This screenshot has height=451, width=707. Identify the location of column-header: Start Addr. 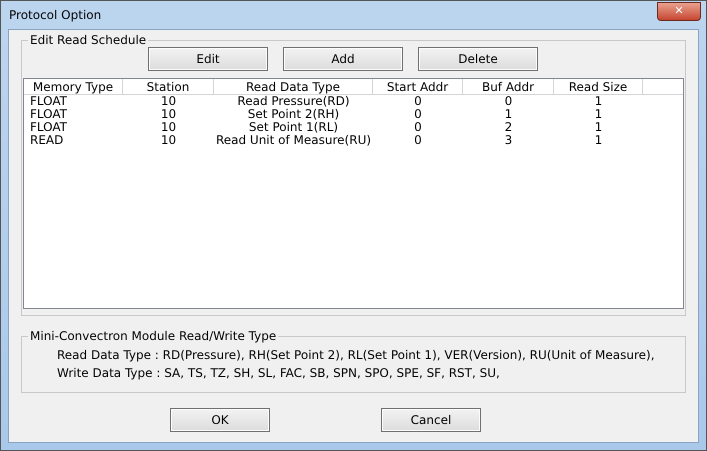
(418, 86).